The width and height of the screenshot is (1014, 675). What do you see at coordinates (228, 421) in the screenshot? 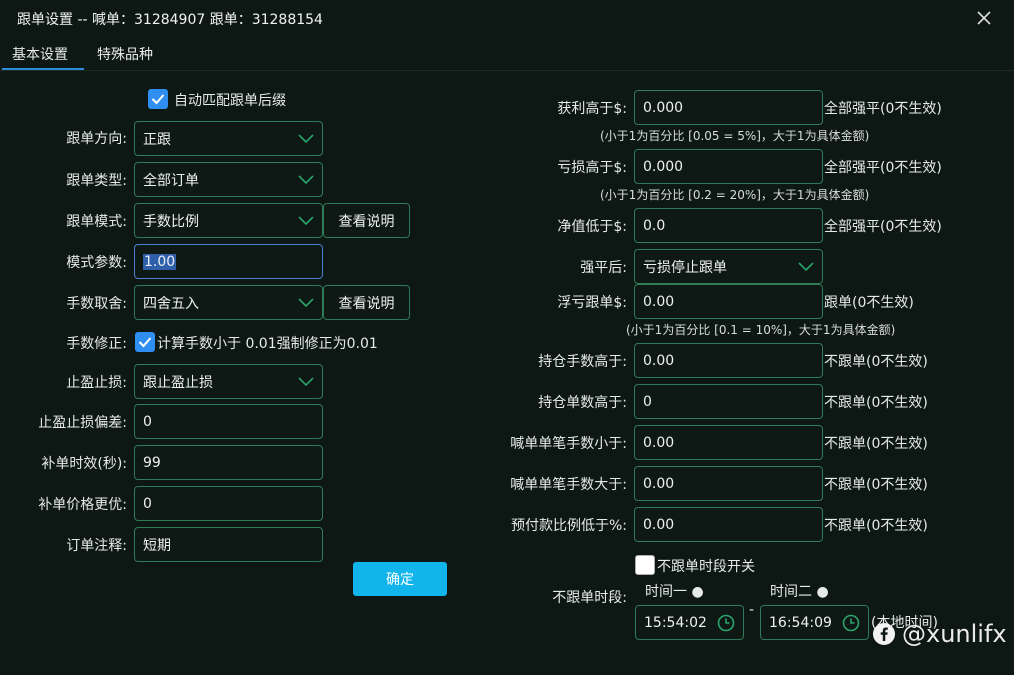
I see `sltp-offset-input: 0` at bounding box center [228, 421].